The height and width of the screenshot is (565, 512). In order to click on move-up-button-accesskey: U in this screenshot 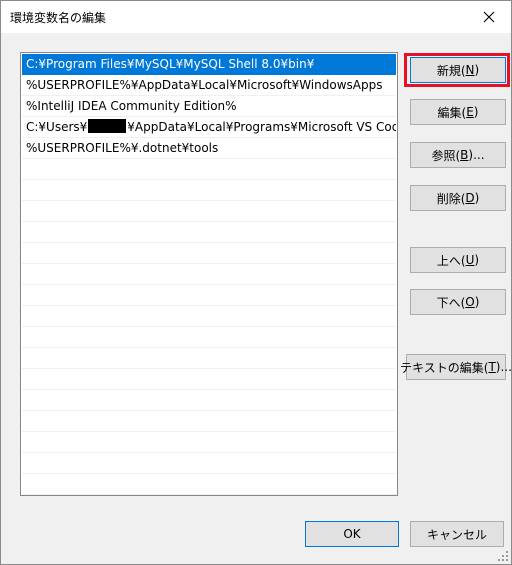, I will do `click(470, 260)`.